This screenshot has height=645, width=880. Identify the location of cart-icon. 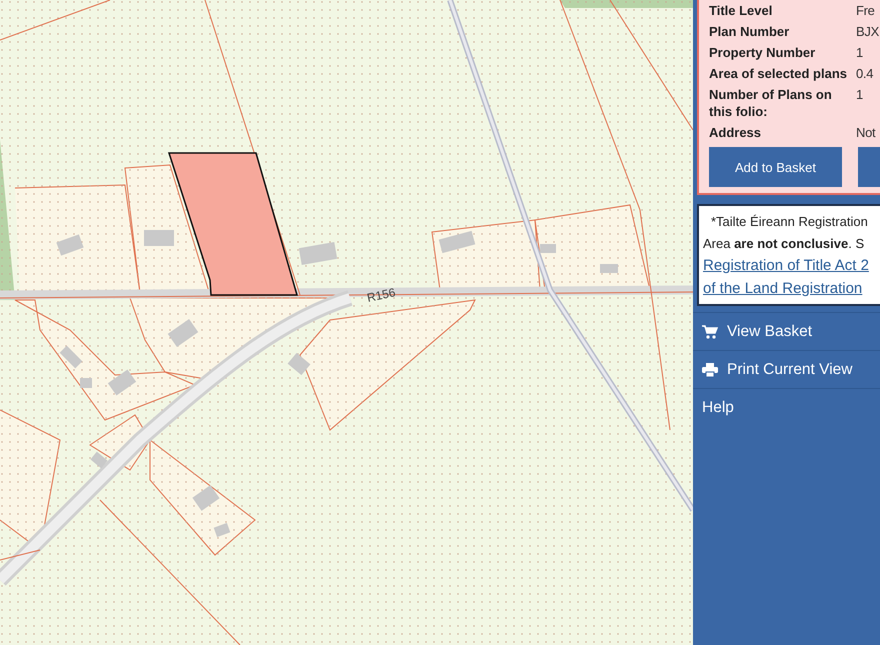
(710, 331).